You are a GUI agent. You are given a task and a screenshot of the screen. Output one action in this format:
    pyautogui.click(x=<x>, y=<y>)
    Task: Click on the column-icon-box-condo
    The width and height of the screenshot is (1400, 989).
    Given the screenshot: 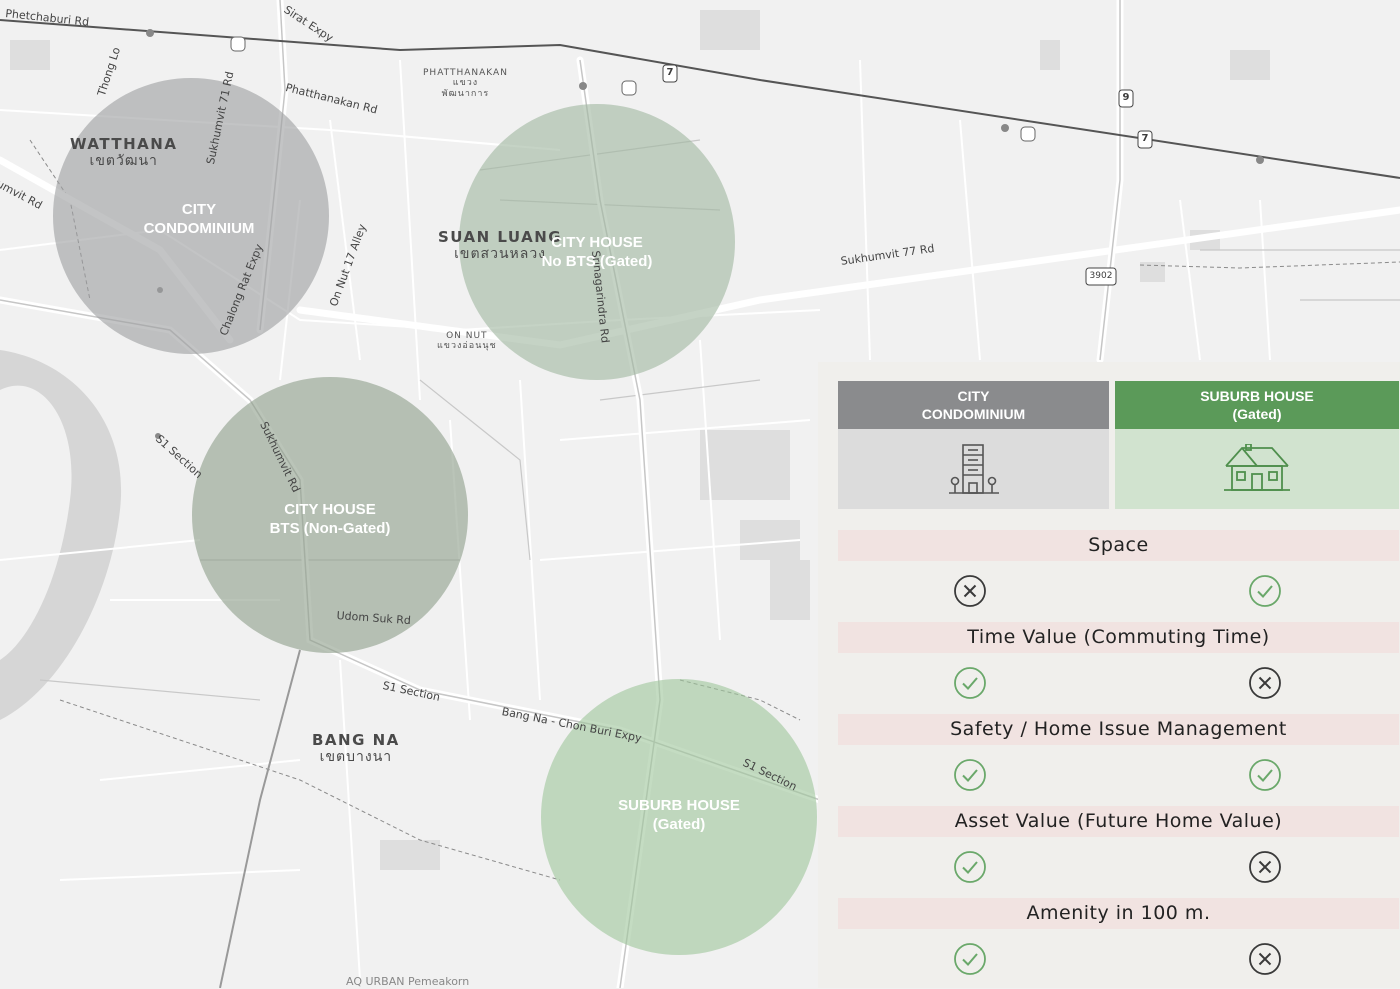 What is the action you would take?
    pyautogui.click(x=973, y=469)
    